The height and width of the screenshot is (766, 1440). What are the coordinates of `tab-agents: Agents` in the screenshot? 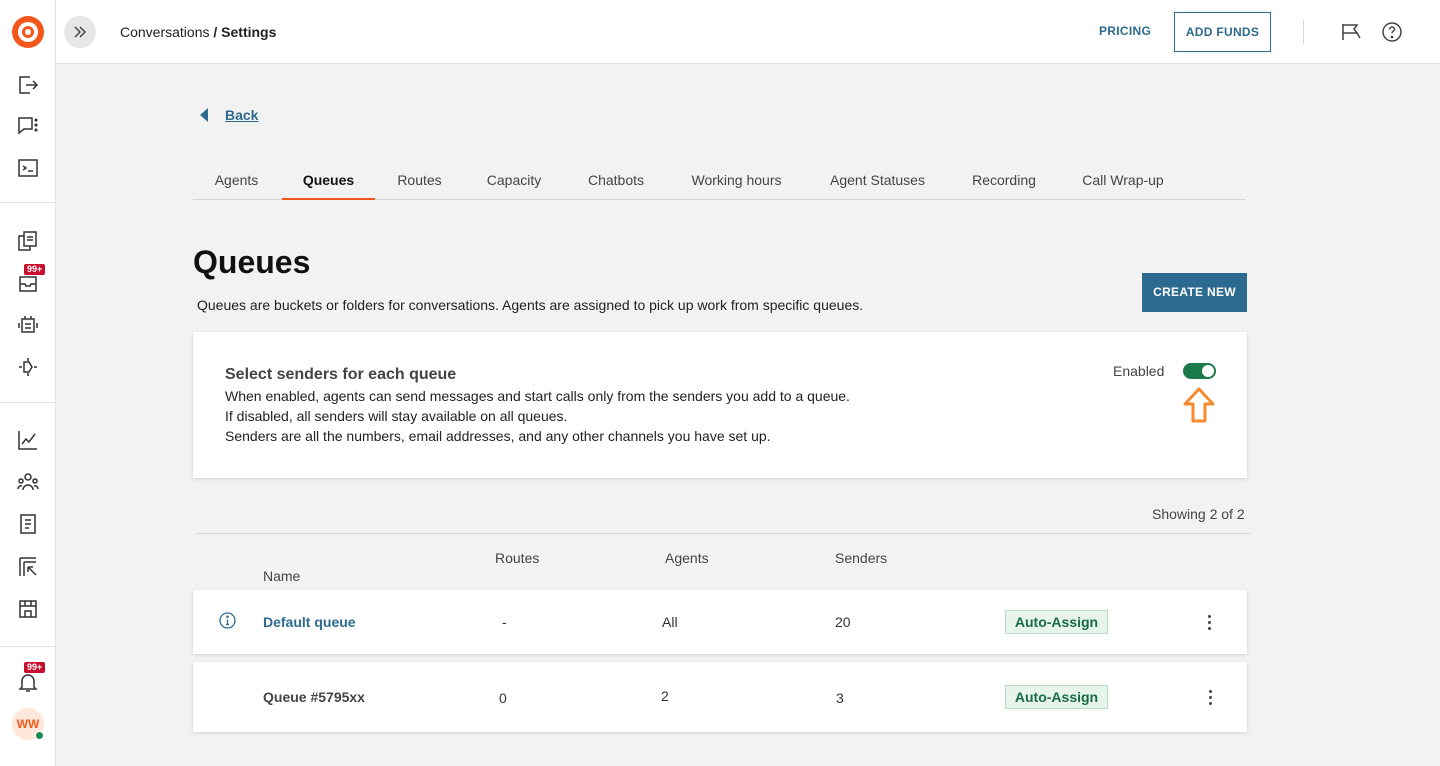 It's located at (236, 180).